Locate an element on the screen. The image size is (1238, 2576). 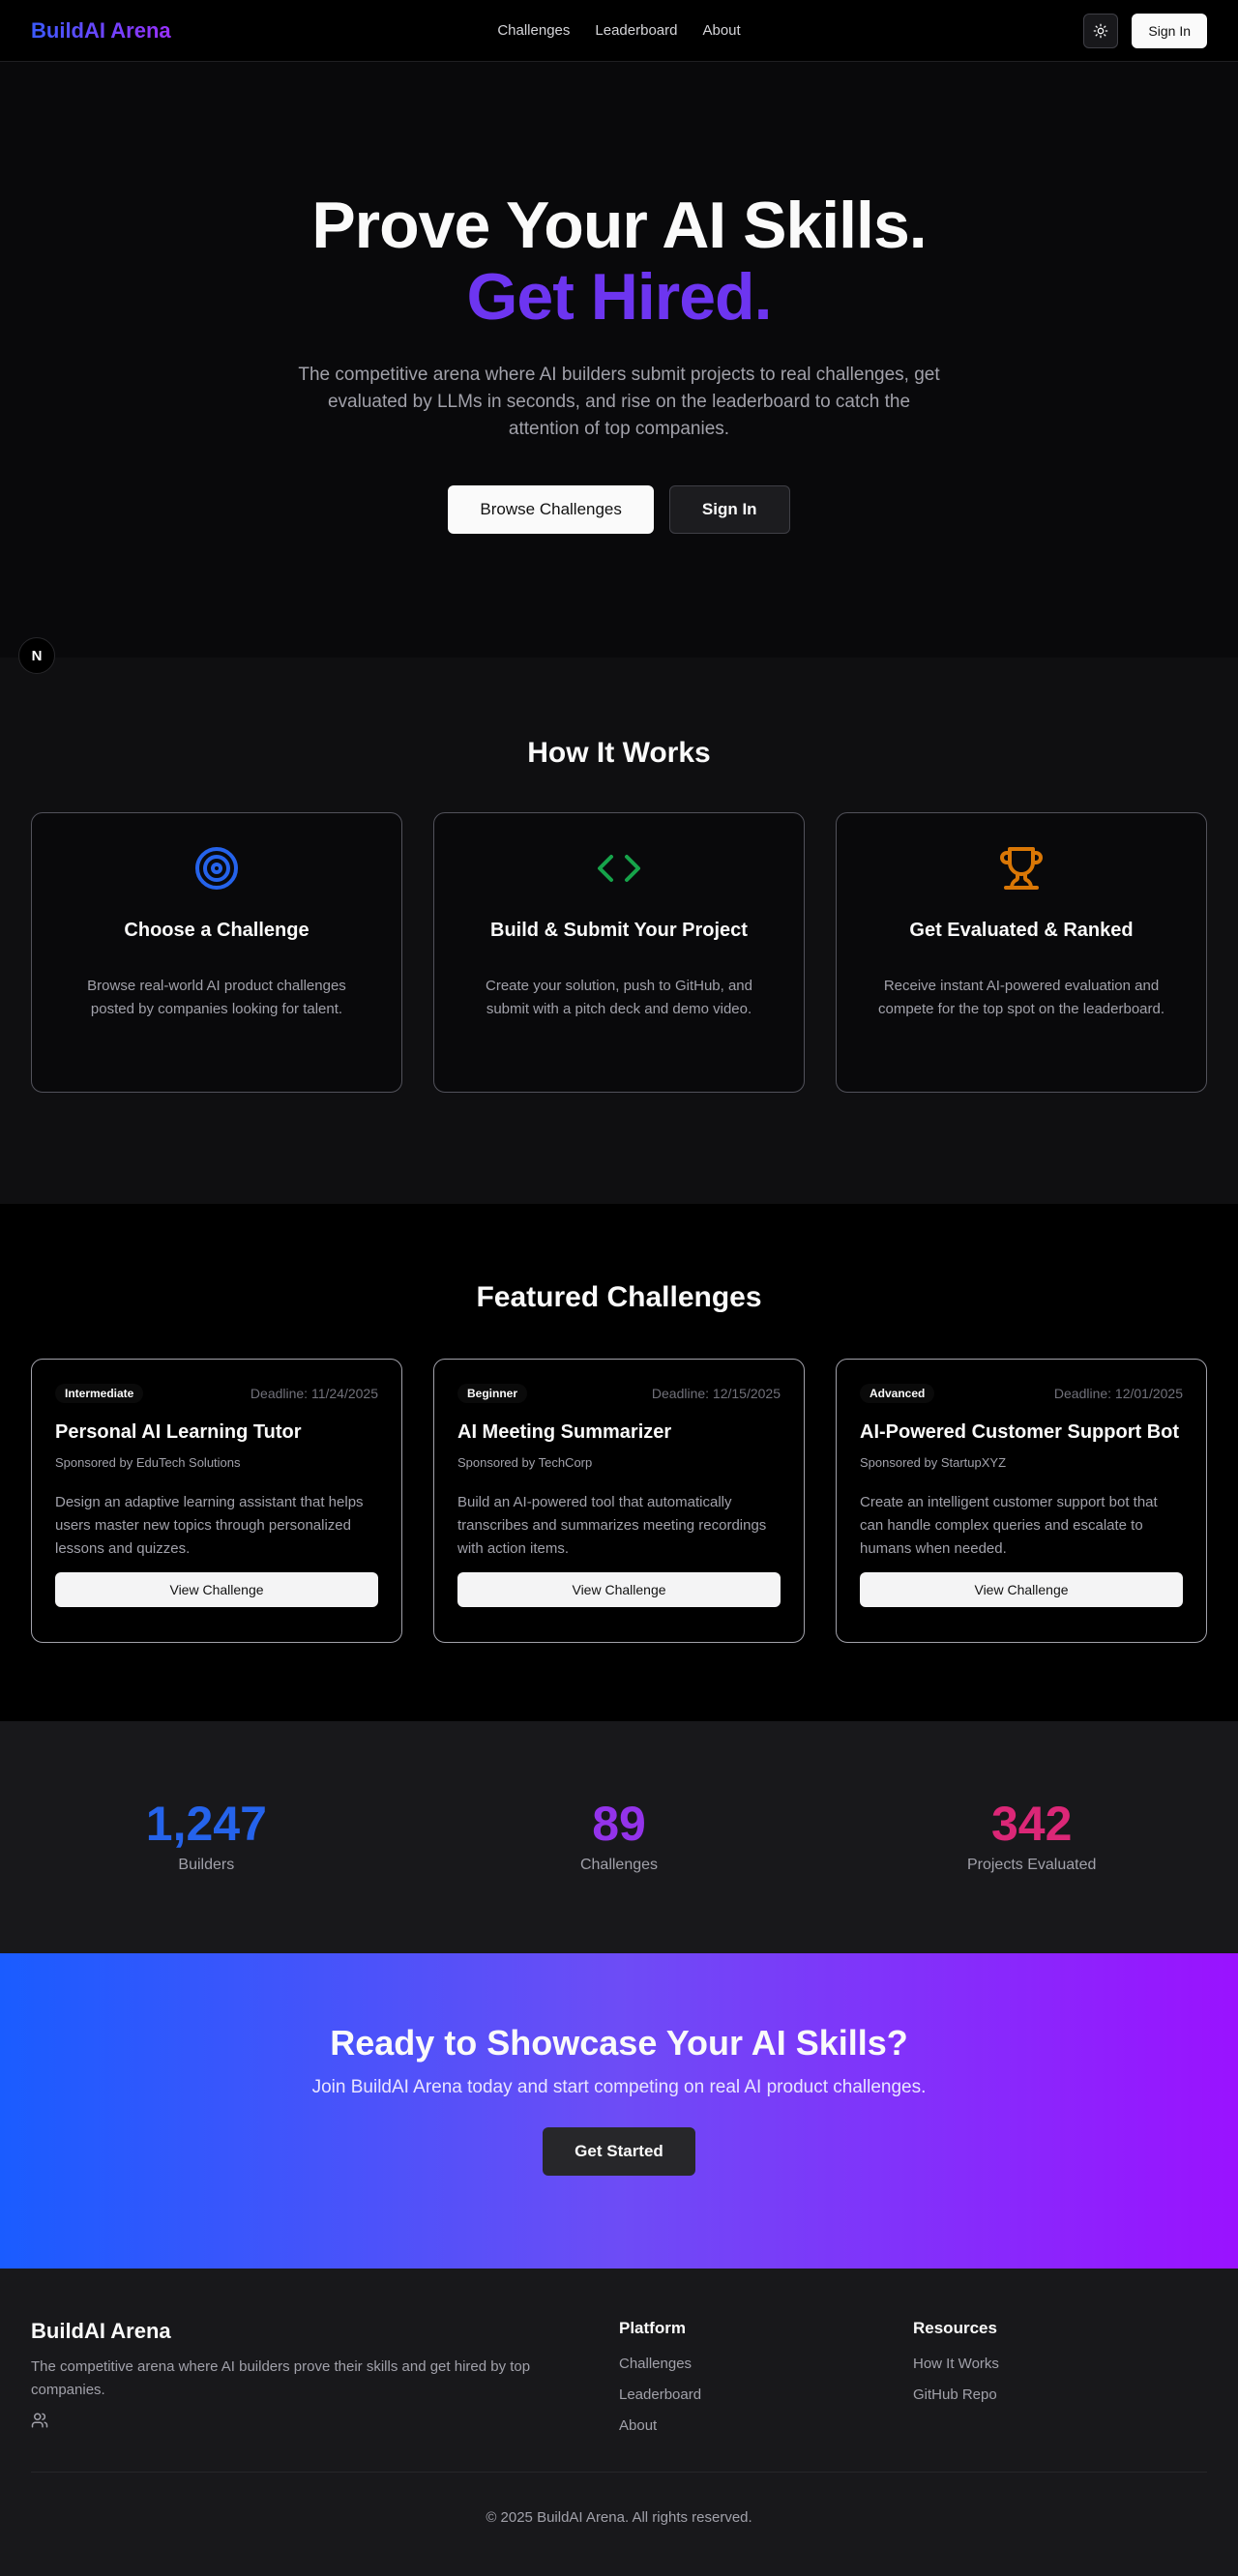
level-badge: Beginner is located at coordinates (492, 1393).